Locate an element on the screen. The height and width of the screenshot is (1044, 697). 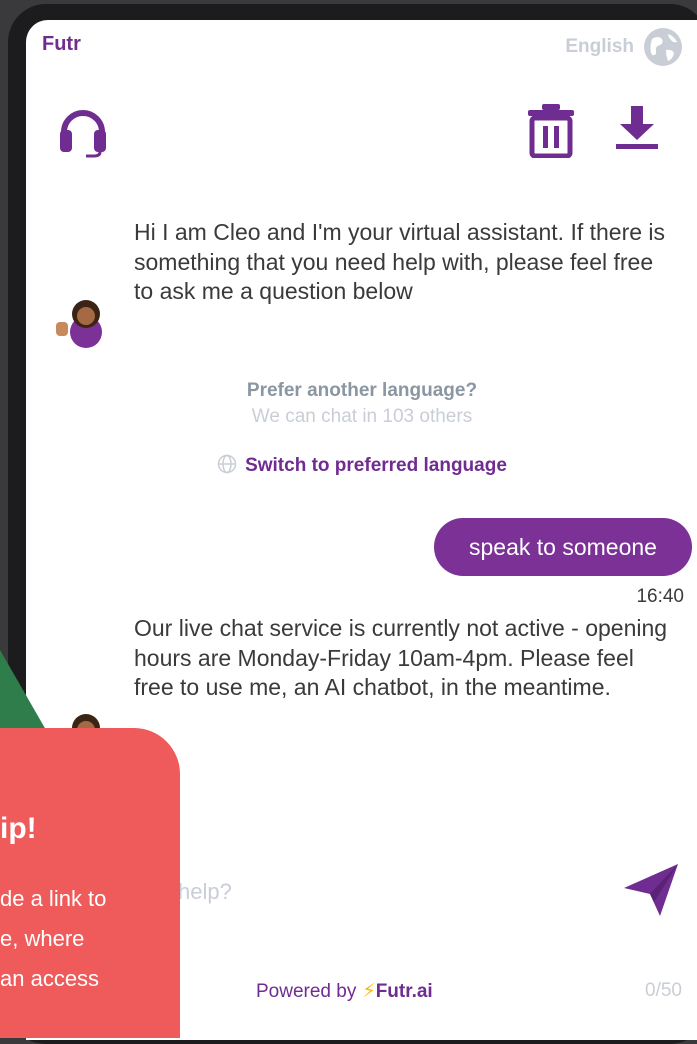
language-selector: English is located at coordinates (624, 47).